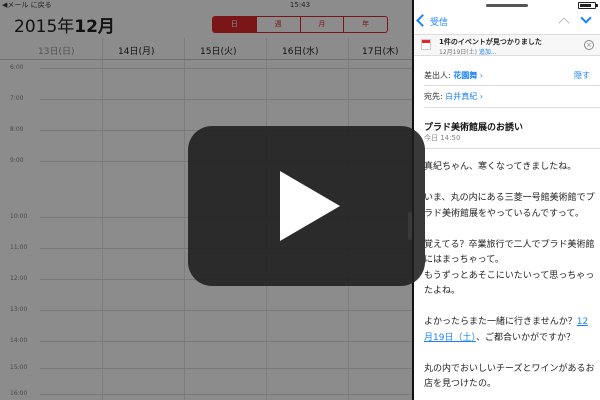 This screenshot has height=400, width=600. I want to click on body-paragraph: いま、丸の内にある三菱一号館美術館でプラド美術館展をやっているんですって。, so click(509, 206).